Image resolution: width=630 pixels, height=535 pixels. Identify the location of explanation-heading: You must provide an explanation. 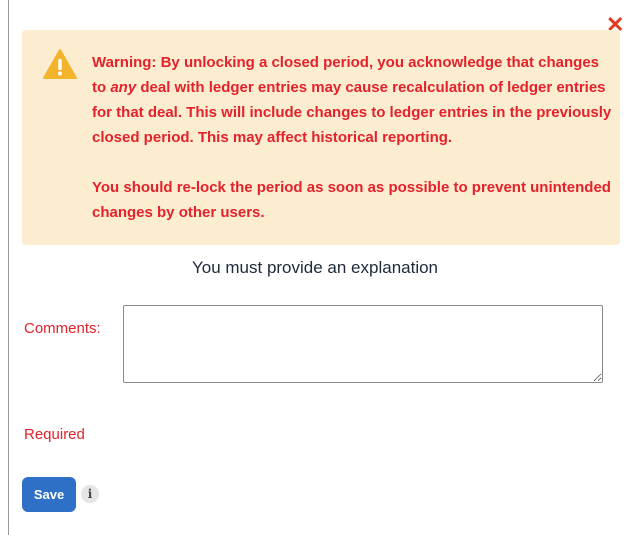
(315, 267).